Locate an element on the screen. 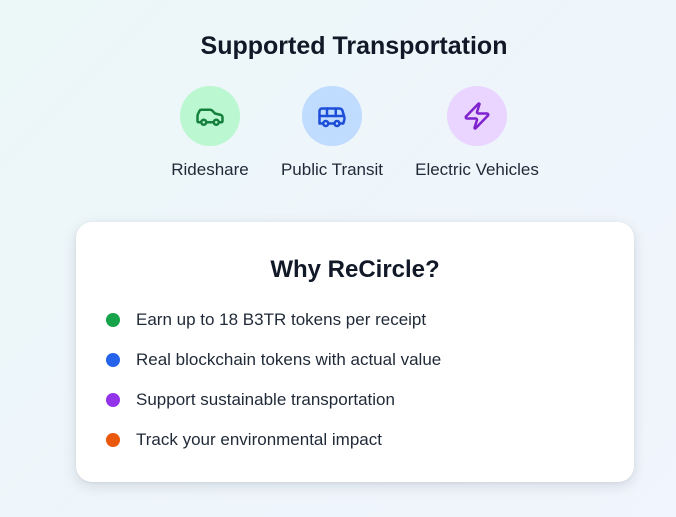  orange-bullet-icon is located at coordinates (113, 440).